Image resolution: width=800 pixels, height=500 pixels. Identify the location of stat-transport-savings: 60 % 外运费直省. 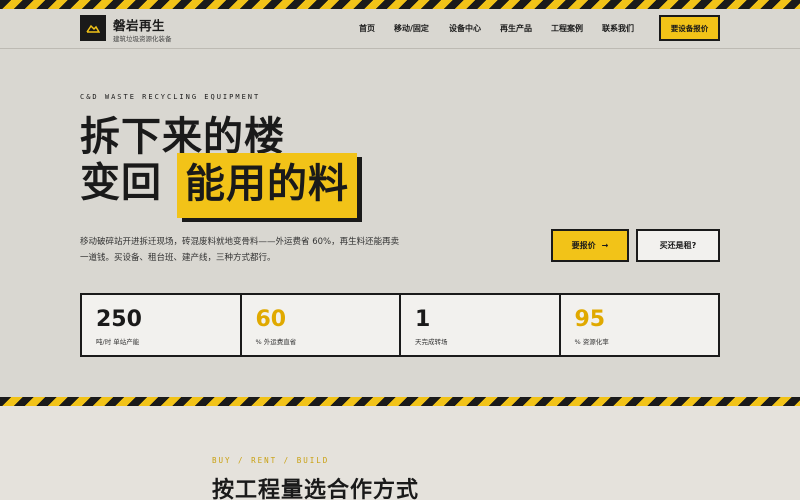
(321, 325).